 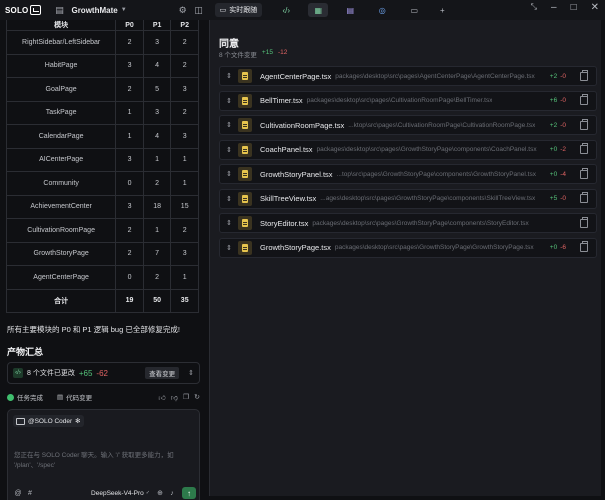 What do you see at coordinates (30, 493) in the screenshot?
I see `hash-icon: #` at bounding box center [30, 493].